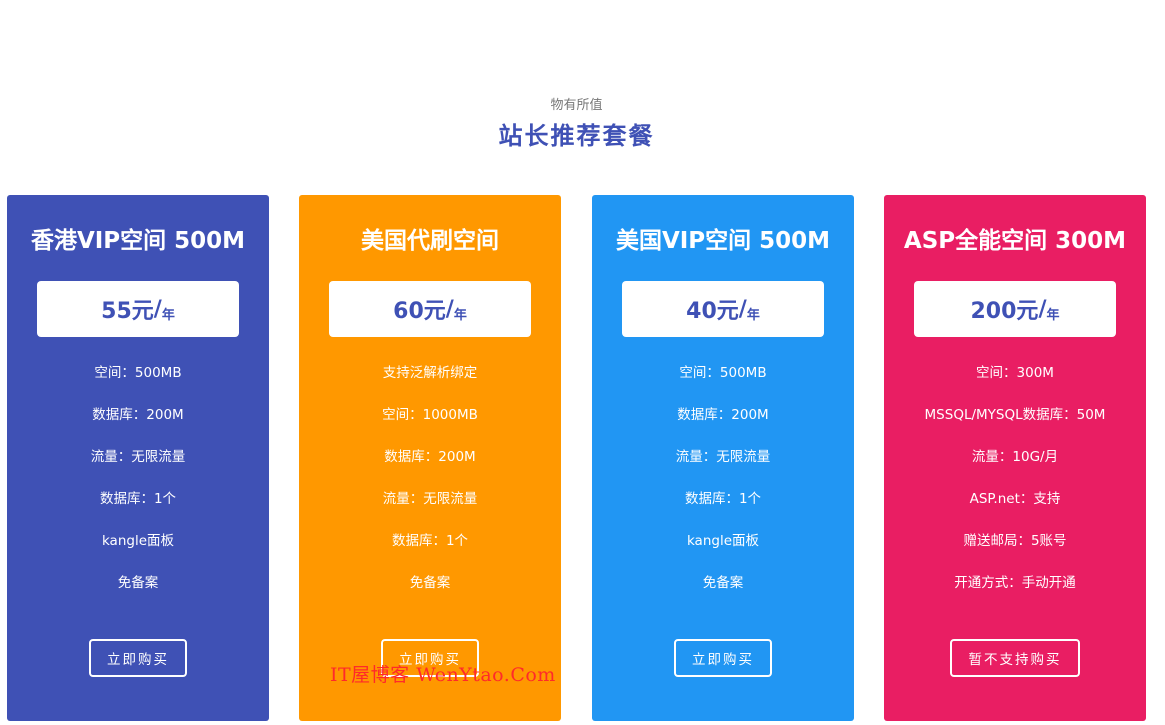 The height and width of the screenshot is (725, 1165). I want to click on feature-item: 空间：1000MB, so click(430, 415).